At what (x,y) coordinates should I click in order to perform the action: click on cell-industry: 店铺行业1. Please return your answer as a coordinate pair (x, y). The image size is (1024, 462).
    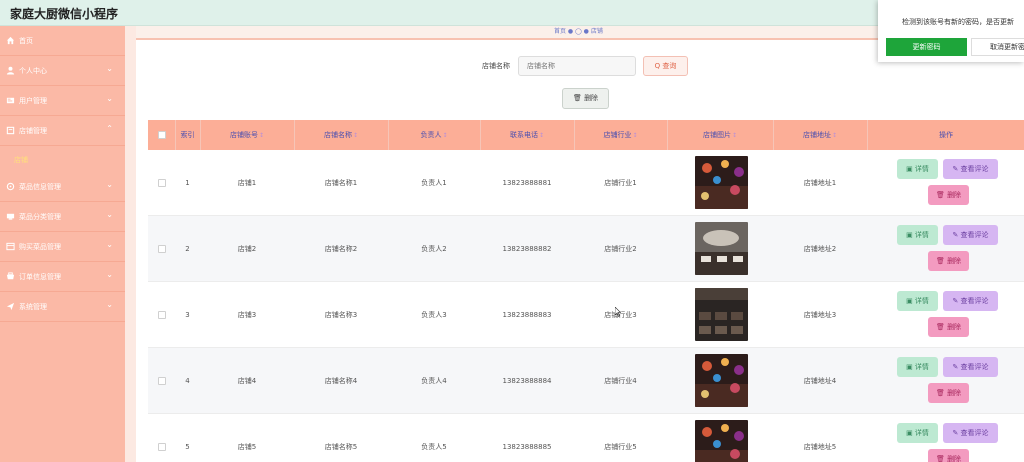
    Looking at the image, I should click on (620, 183).